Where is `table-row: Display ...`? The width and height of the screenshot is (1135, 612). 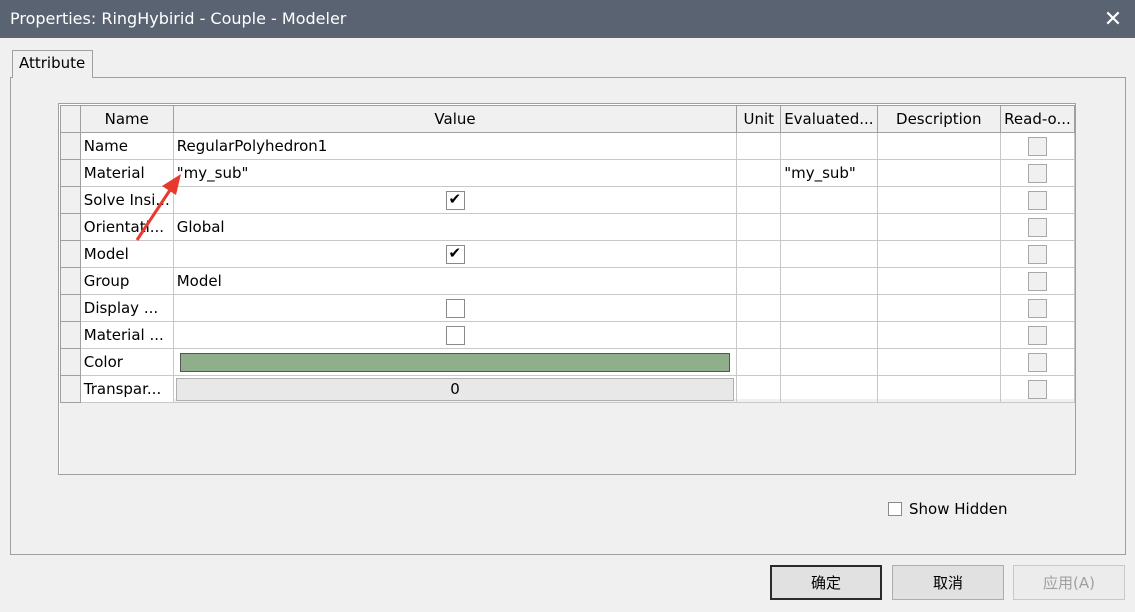 table-row: Display ... is located at coordinates (568, 308).